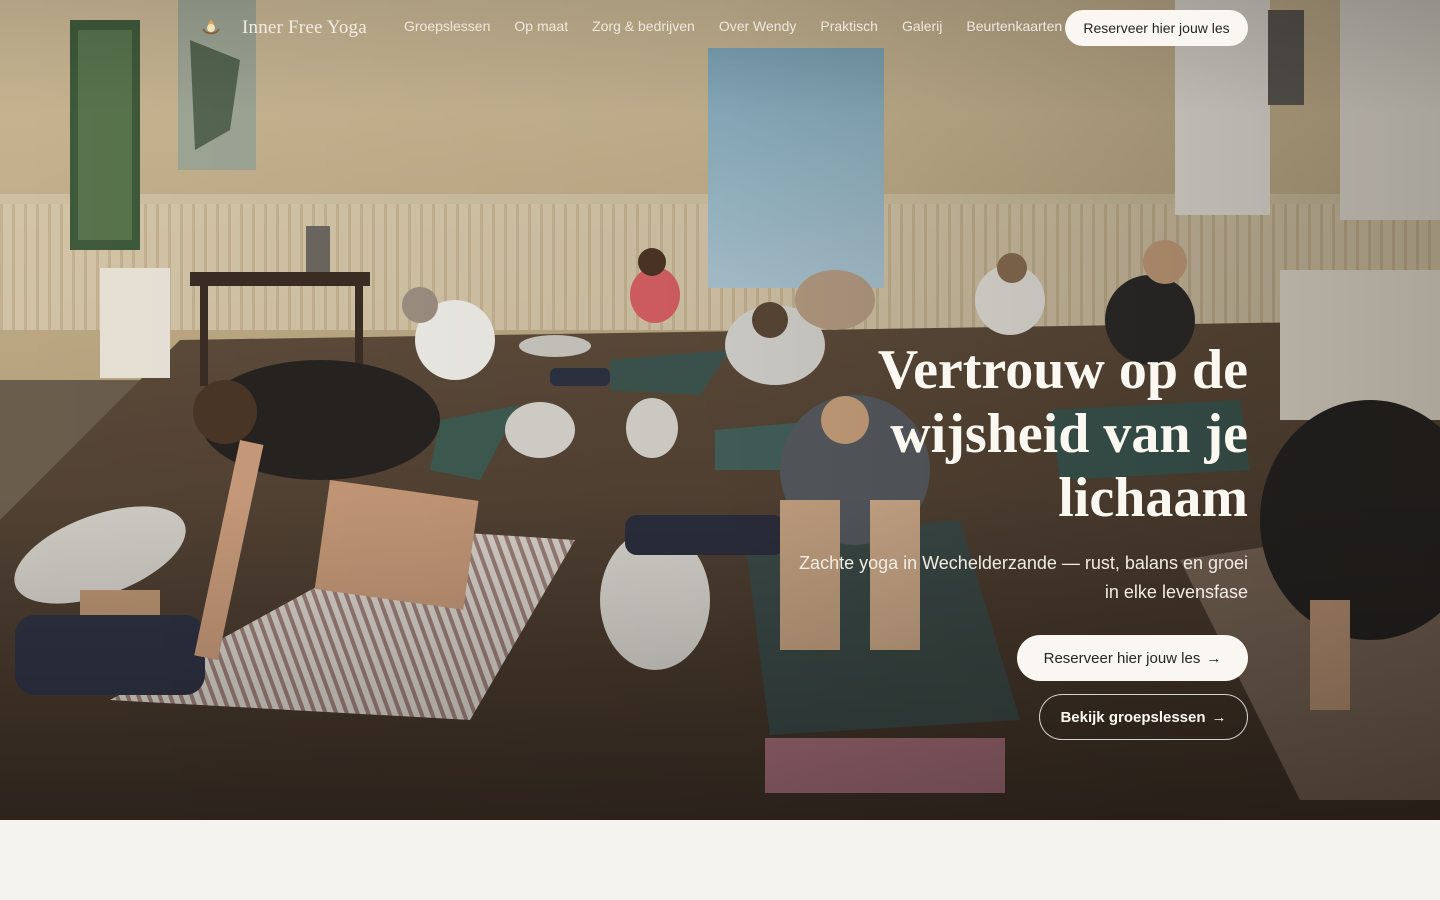  I want to click on hero-groepslessen-button: Bekijk groepslessen →, so click(1143, 717).